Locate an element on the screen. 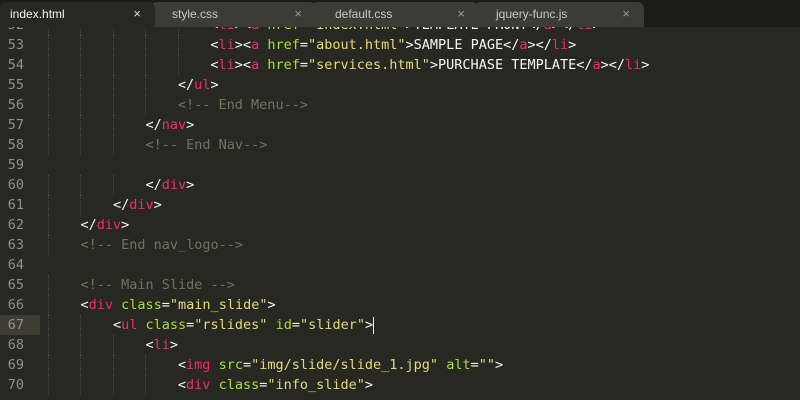 Image resolution: width=800 pixels, height=400 pixels. code-line: 58 <!-- End Nav--> is located at coordinates (400, 145).